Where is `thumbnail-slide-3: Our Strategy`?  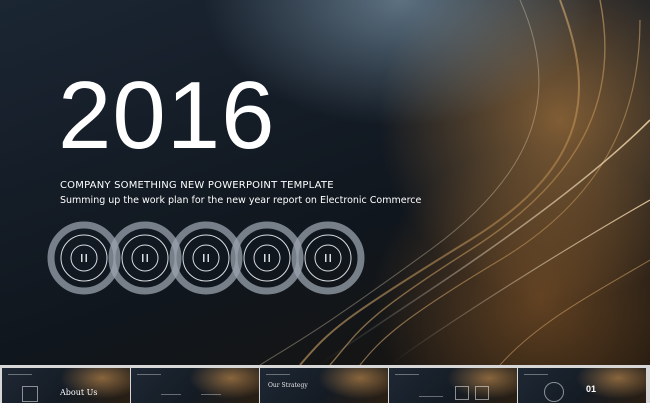 thumbnail-slide-3: Our Strategy is located at coordinates (324, 385).